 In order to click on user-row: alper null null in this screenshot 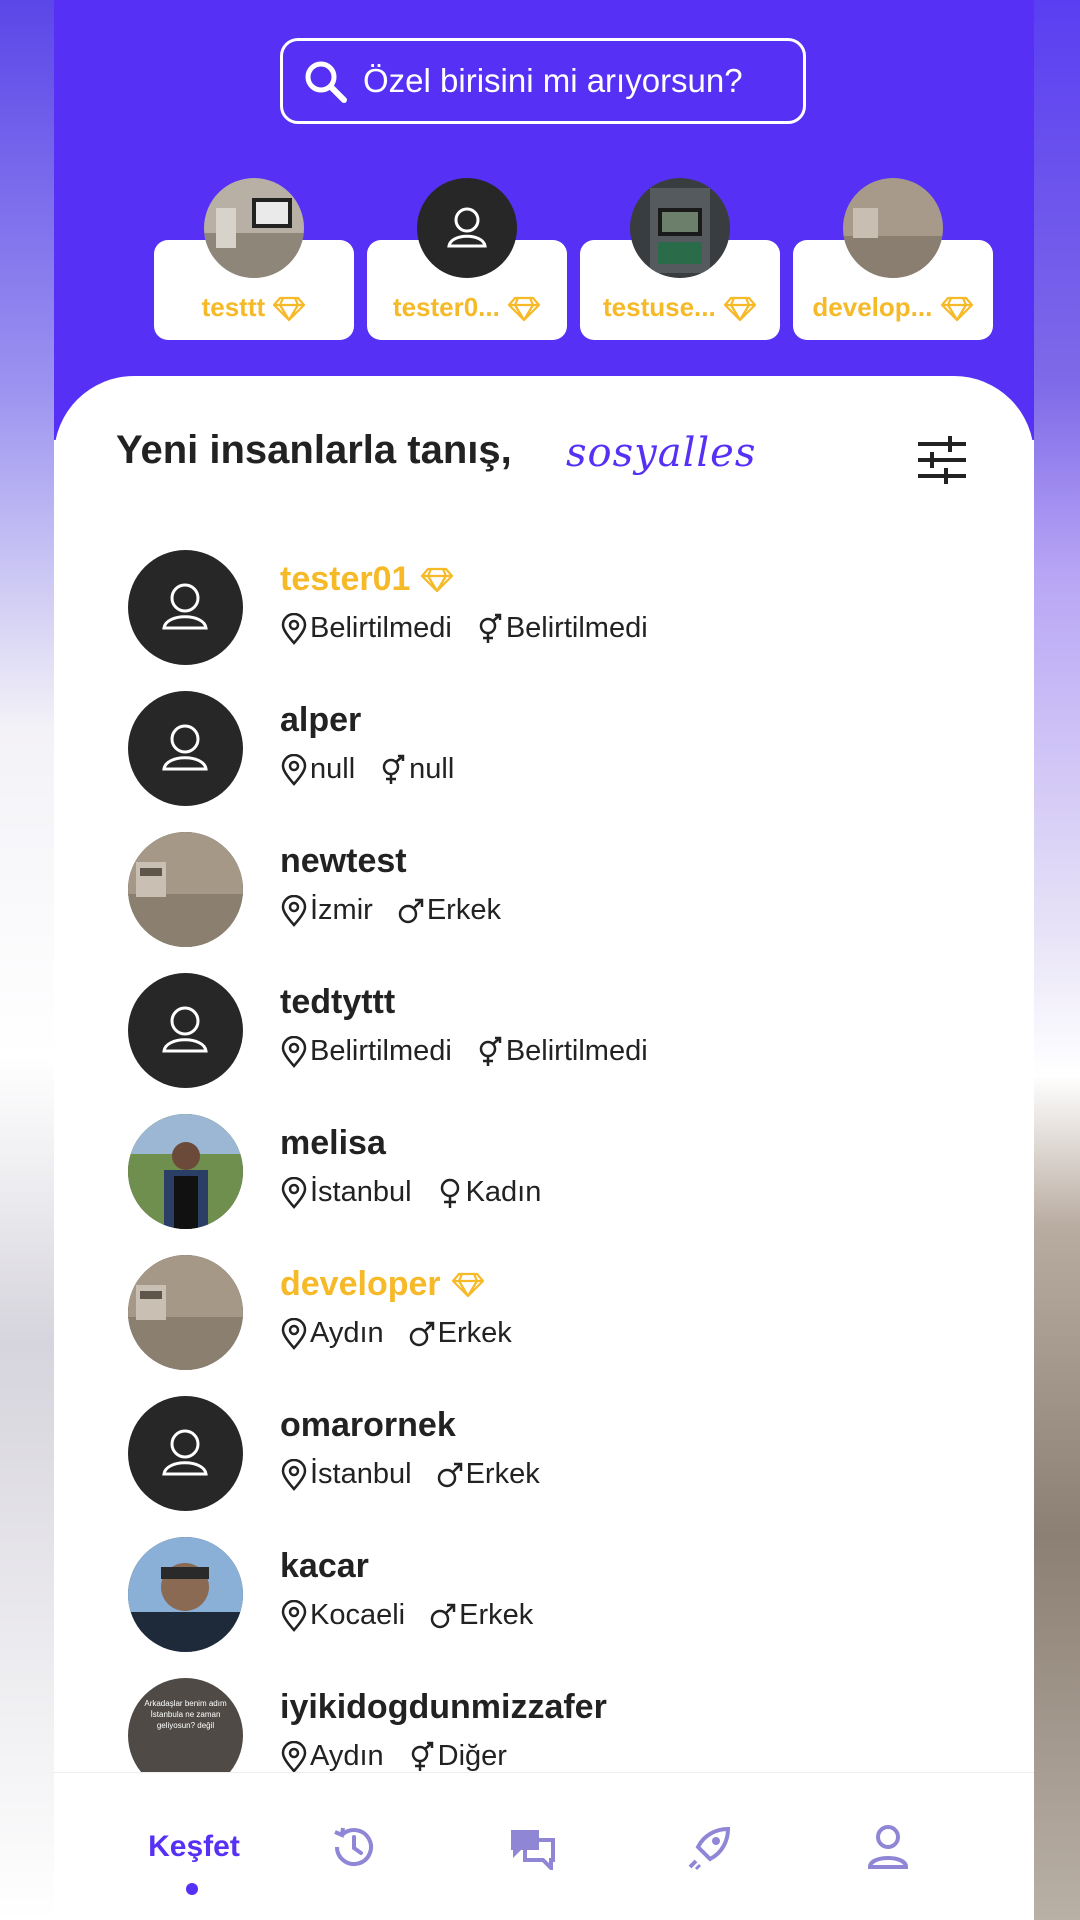, I will do `click(548, 751)`.